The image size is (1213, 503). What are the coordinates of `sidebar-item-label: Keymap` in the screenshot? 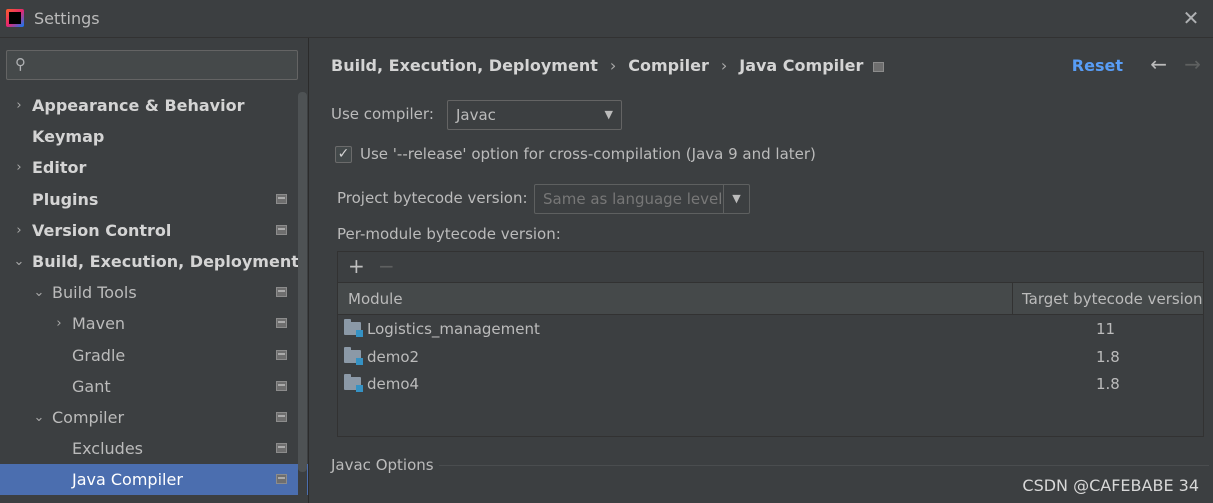 It's located at (68, 137).